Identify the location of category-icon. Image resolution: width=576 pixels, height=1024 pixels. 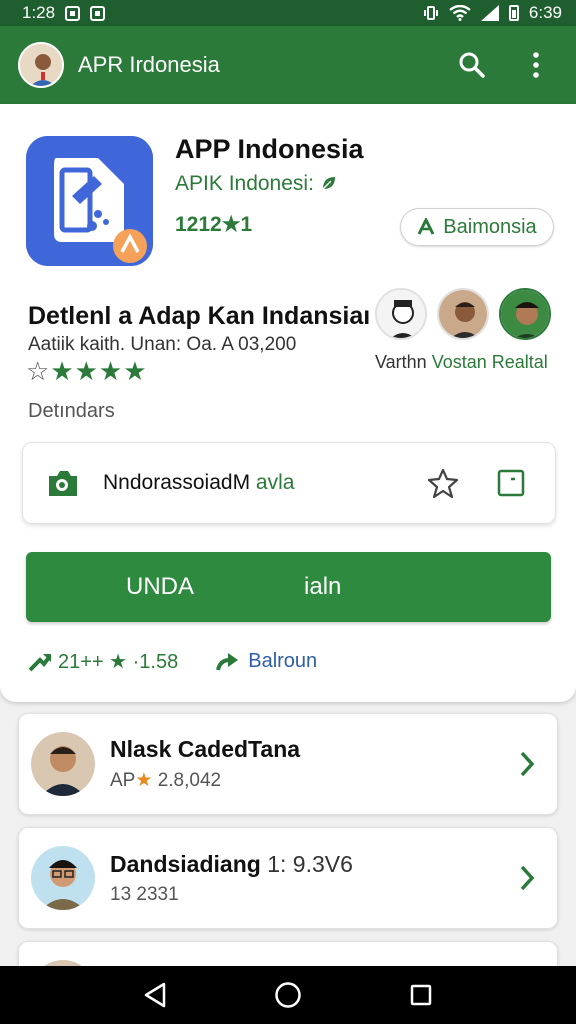
(426, 226).